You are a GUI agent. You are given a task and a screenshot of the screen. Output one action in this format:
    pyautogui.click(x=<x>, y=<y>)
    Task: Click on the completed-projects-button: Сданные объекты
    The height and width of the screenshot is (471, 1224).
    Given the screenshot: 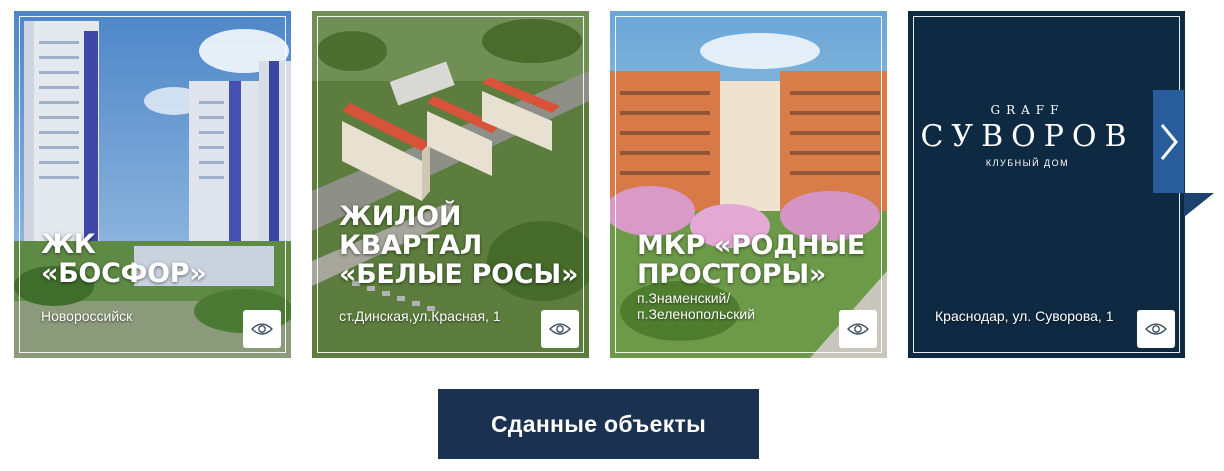 What is the action you would take?
    pyautogui.click(x=598, y=424)
    